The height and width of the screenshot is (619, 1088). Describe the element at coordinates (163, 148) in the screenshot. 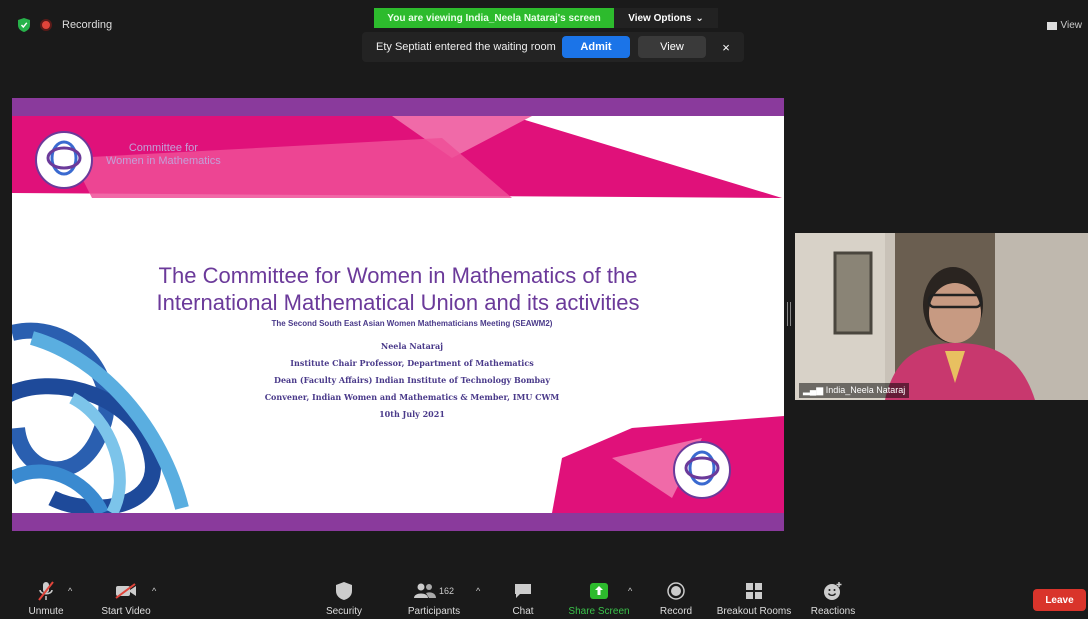

I see `cwm-line-1: Committee for` at that location.